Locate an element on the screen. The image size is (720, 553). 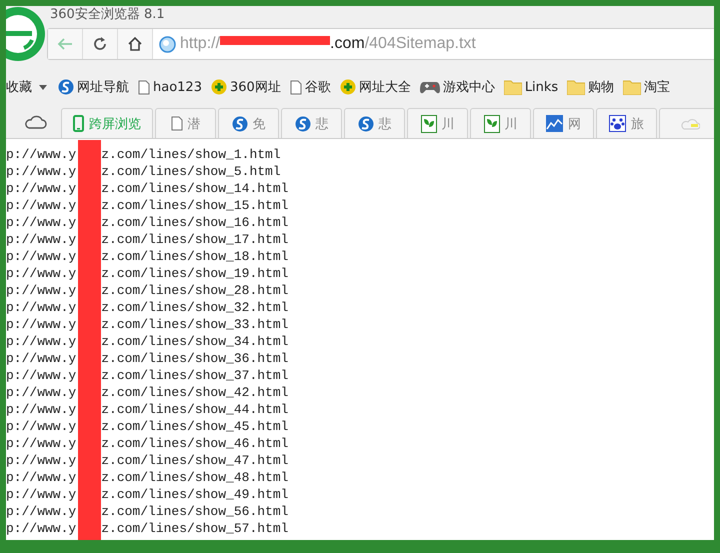
bookmark-link: 谷歌 is located at coordinates (317, 87).